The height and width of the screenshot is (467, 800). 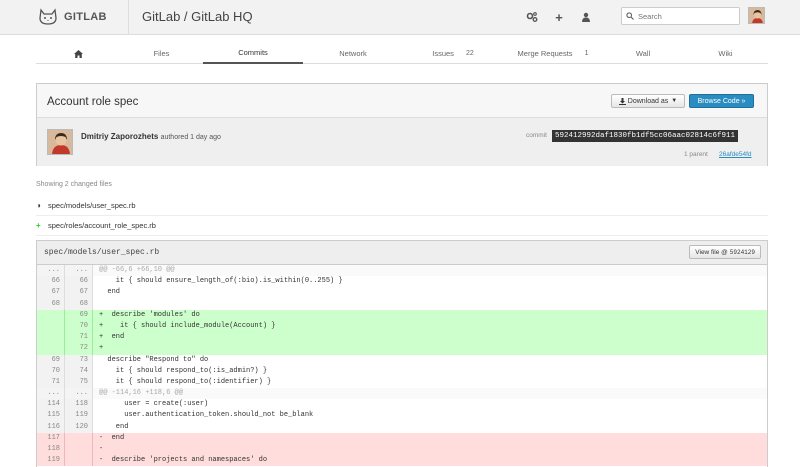 I want to click on tab-wall-label: Wall, so click(x=643, y=53).